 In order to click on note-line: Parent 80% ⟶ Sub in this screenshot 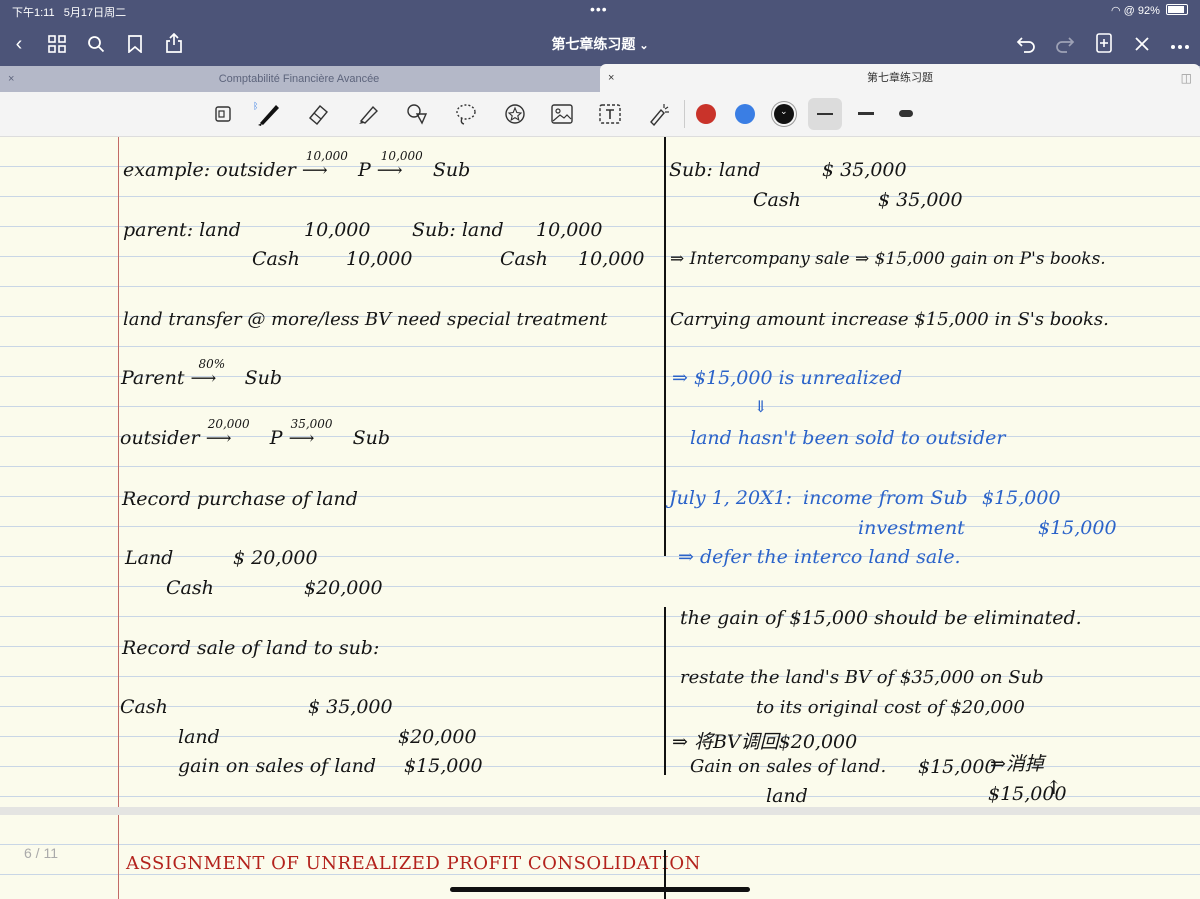, I will do `click(201, 373)`.